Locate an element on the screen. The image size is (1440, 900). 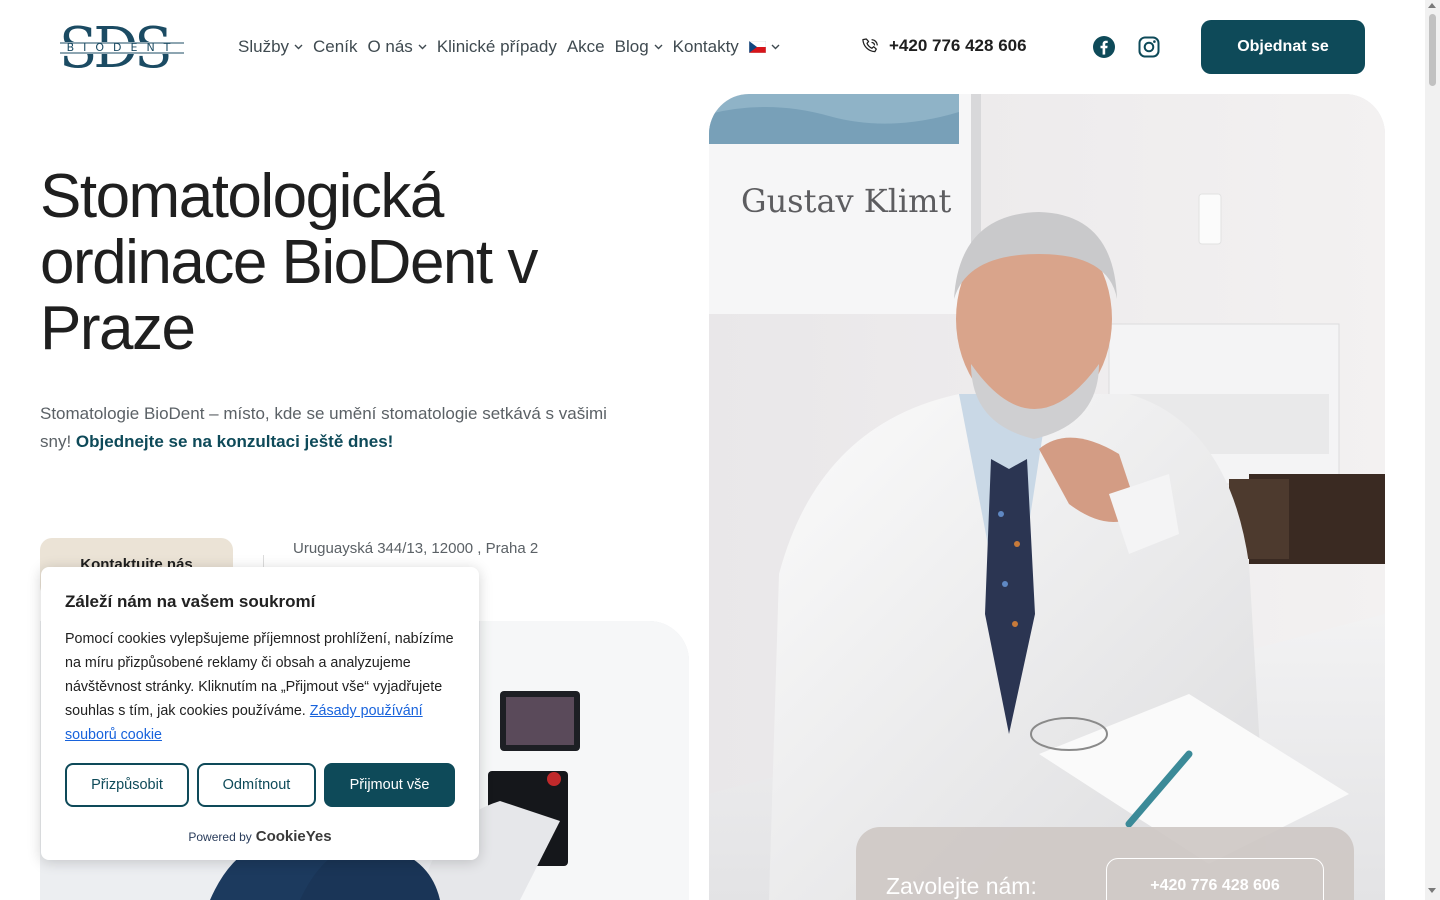
page-title: Stomatologická ordinace BioDent v Praze is located at coordinates (289, 262).